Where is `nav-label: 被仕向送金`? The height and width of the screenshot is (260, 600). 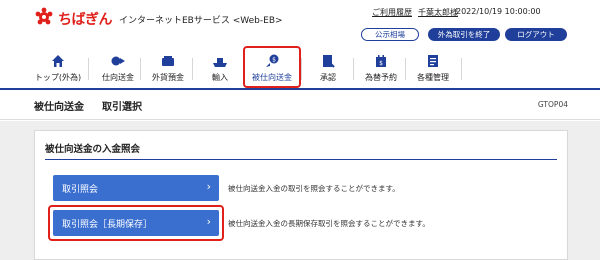 nav-label: 被仕向送金 is located at coordinates (272, 77).